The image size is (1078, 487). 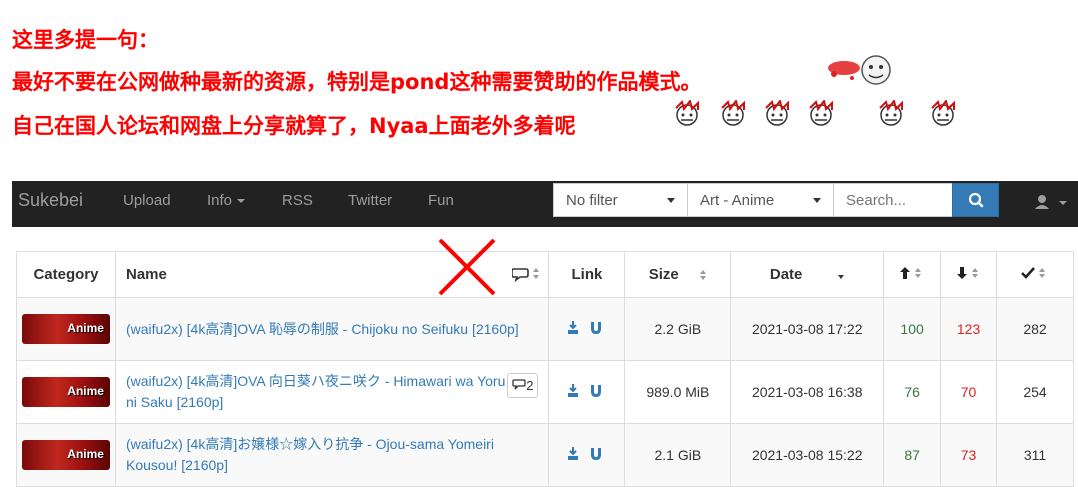 What do you see at coordinates (587, 274) in the screenshot?
I see `col-header-link: Link` at bounding box center [587, 274].